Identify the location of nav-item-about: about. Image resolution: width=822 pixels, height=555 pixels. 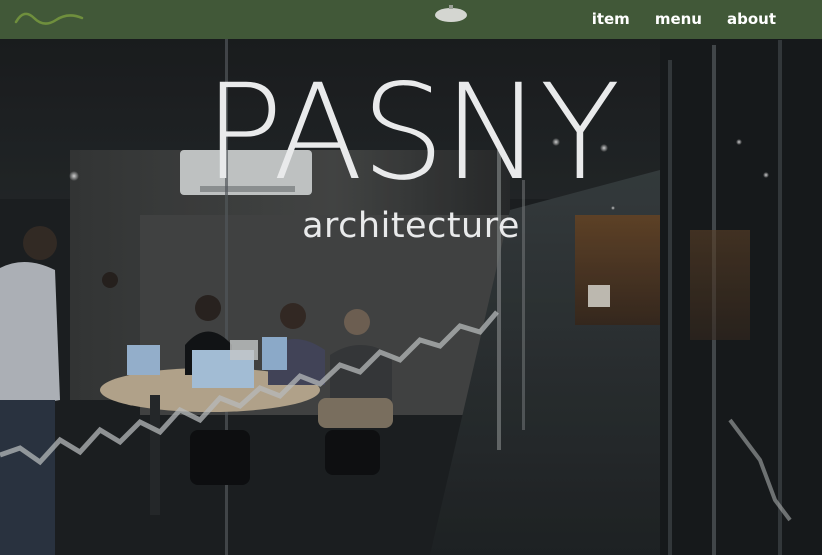
(751, 19).